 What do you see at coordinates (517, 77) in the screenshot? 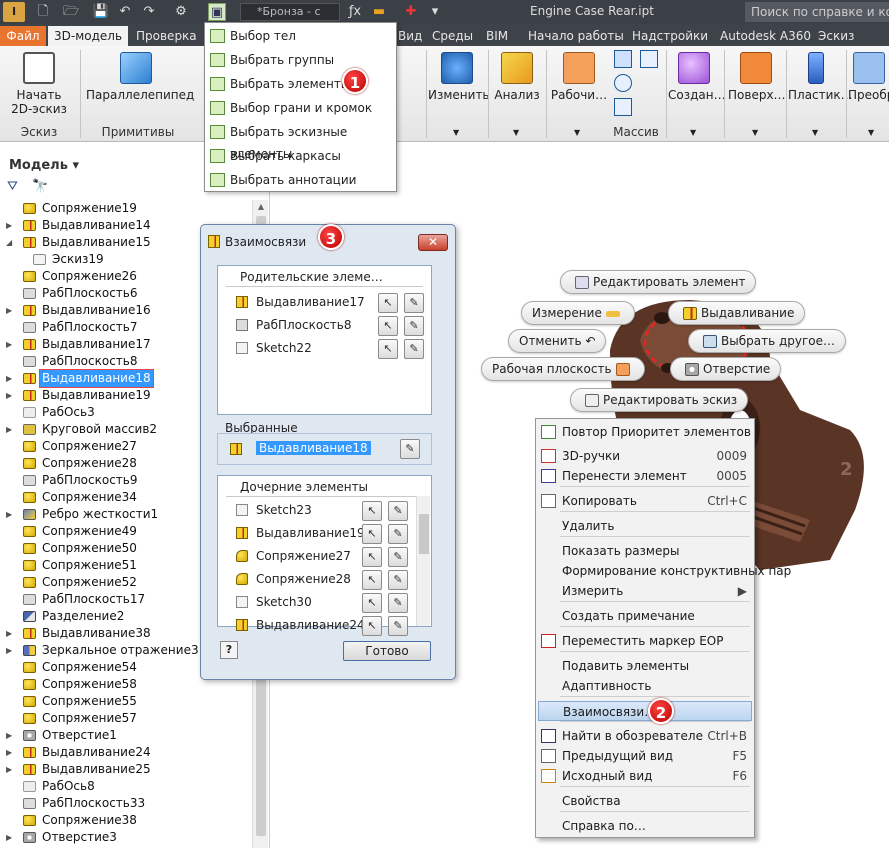
I see `analysis-button: Анализ` at bounding box center [517, 77].